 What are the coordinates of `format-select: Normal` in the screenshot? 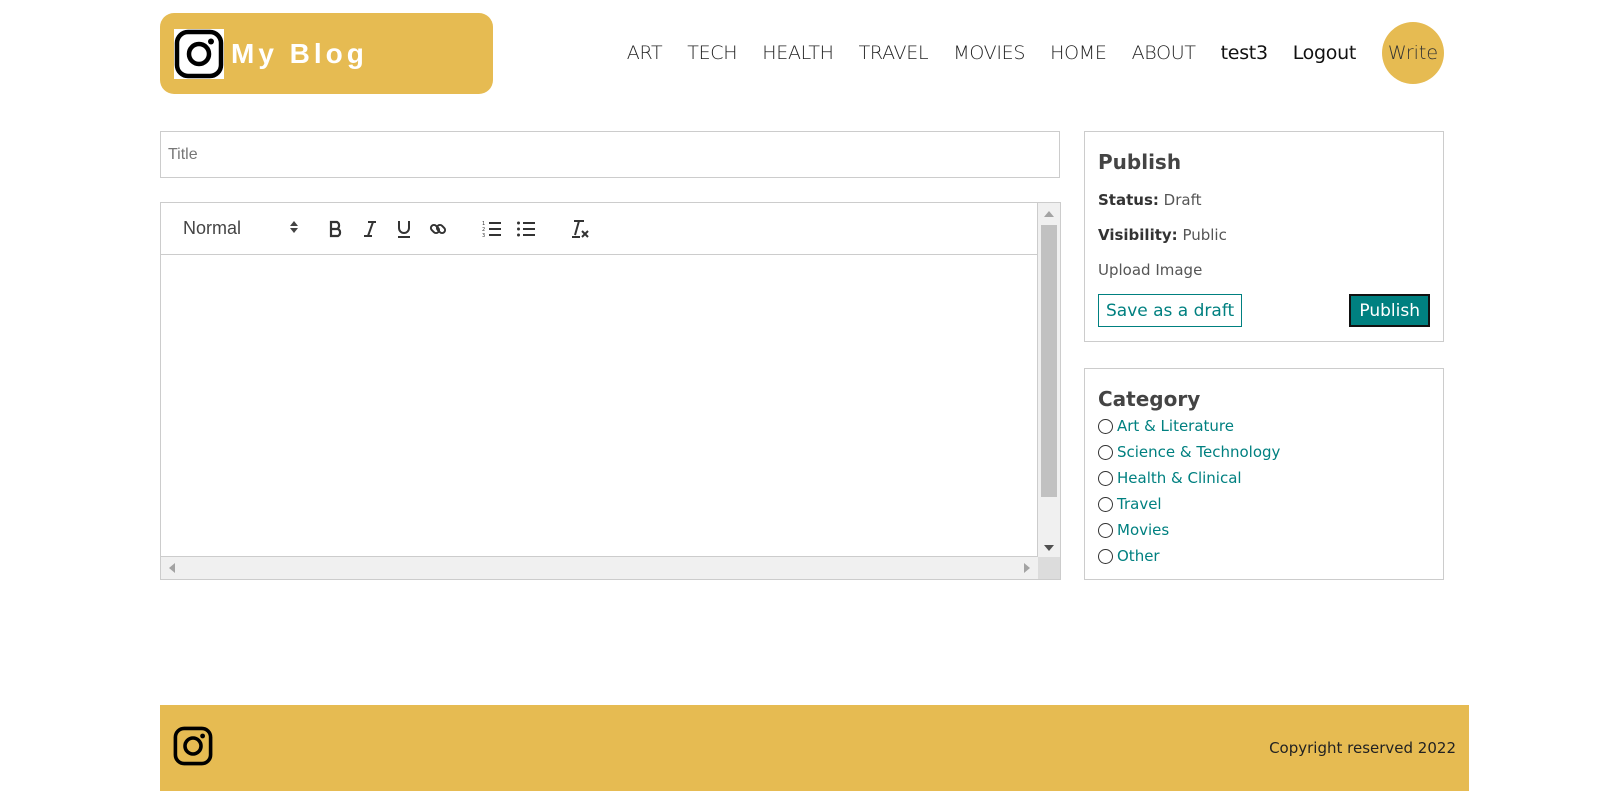 It's located at (241, 228).